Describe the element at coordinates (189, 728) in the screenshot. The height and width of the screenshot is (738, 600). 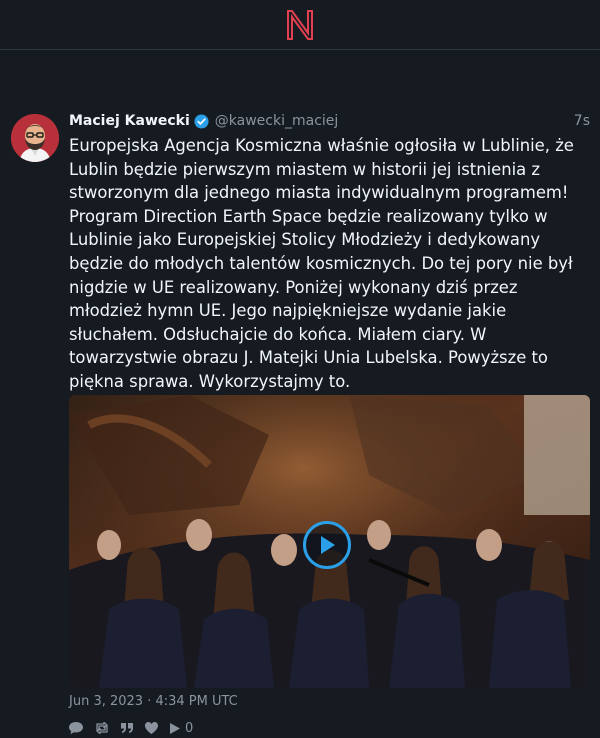
I see `plays-count: 0` at that location.